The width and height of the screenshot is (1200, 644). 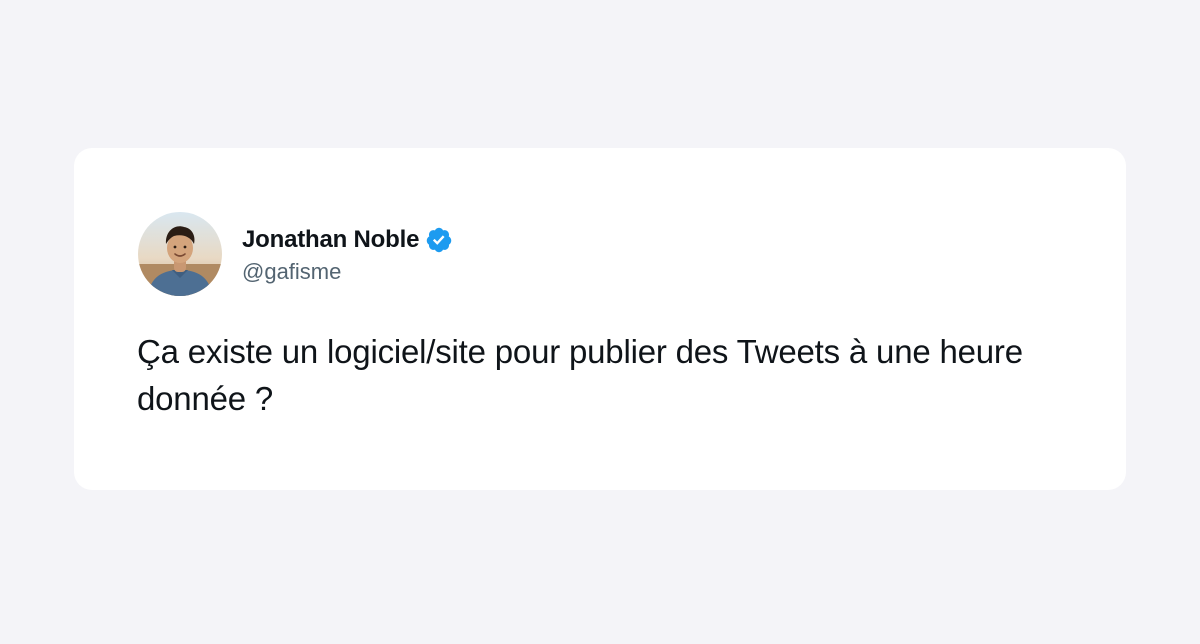 What do you see at coordinates (330, 240) in the screenshot?
I see `author-display-name: Jonathan Noble` at bounding box center [330, 240].